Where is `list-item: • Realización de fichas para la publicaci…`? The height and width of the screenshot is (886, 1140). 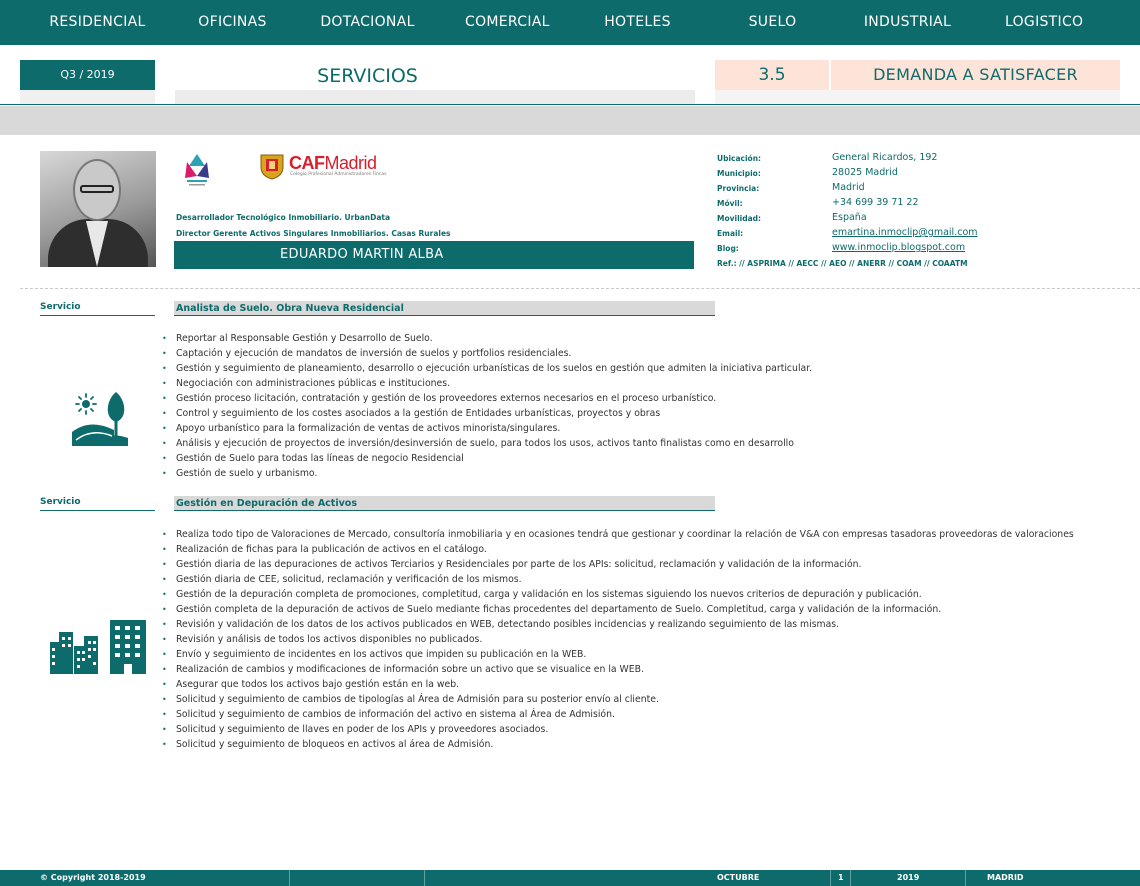 list-item: • Realización de fichas para la publicaci… is located at coordinates (324, 549).